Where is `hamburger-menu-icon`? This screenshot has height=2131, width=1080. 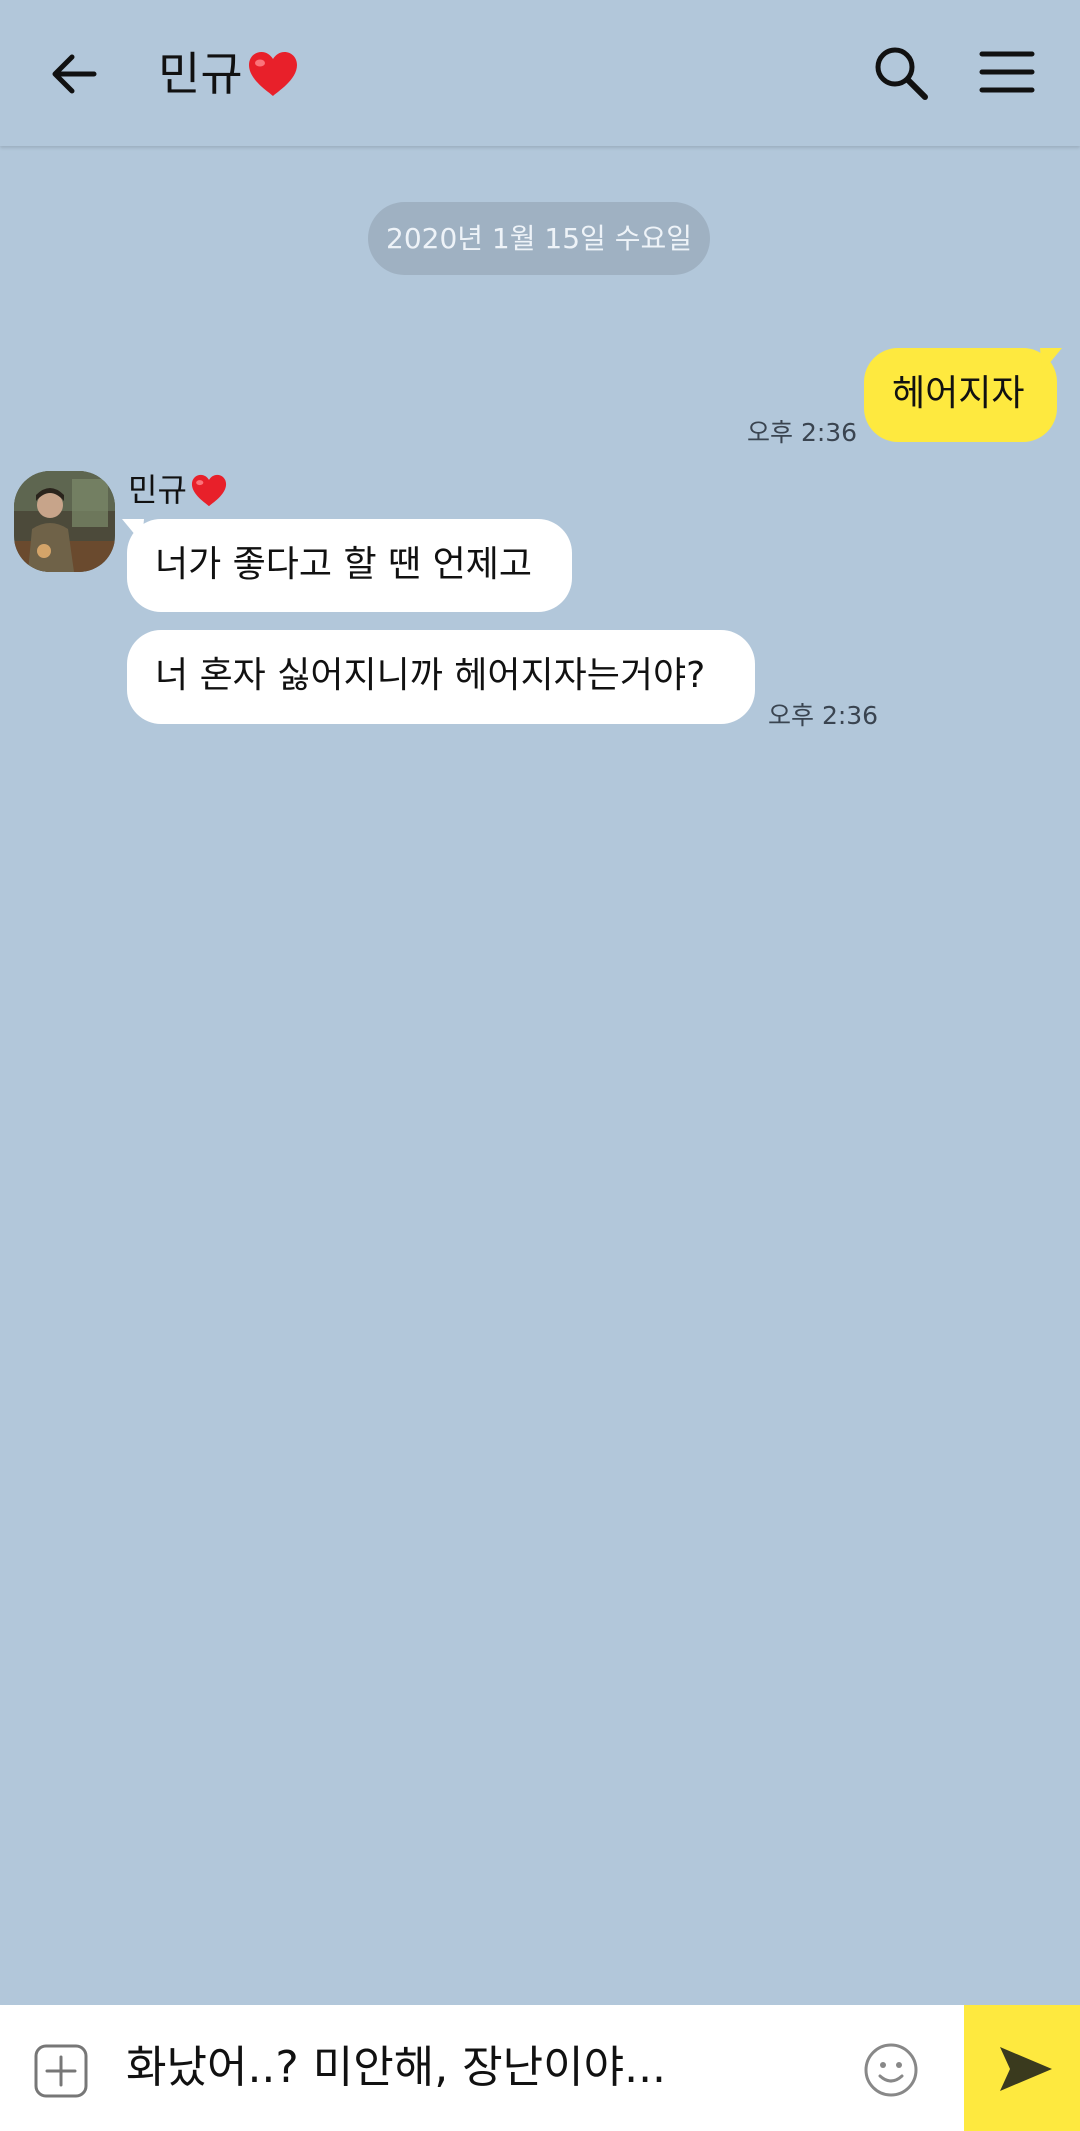
hamburger-menu-icon is located at coordinates (1007, 72).